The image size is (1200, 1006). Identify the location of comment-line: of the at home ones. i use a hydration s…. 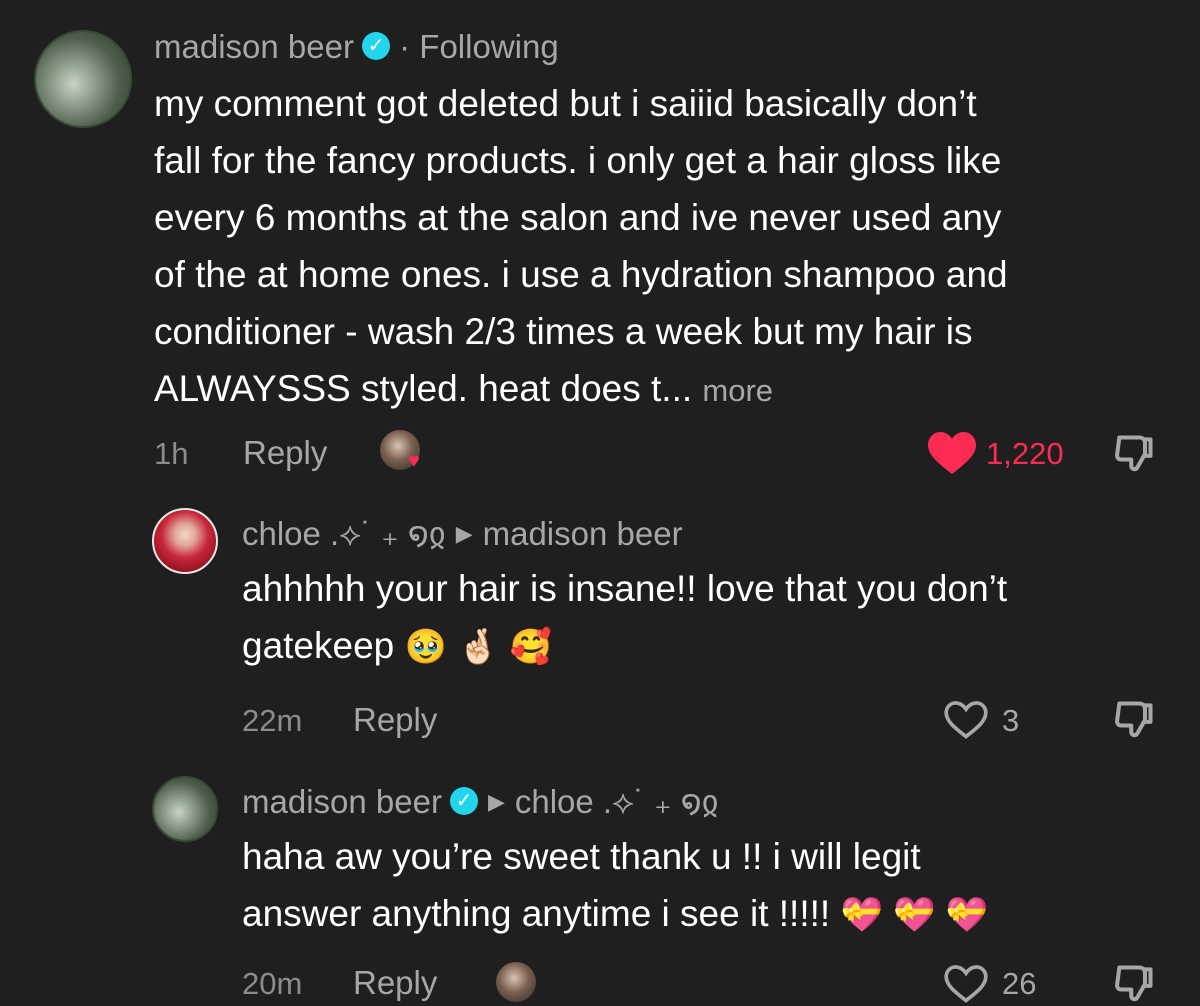
(581, 274).